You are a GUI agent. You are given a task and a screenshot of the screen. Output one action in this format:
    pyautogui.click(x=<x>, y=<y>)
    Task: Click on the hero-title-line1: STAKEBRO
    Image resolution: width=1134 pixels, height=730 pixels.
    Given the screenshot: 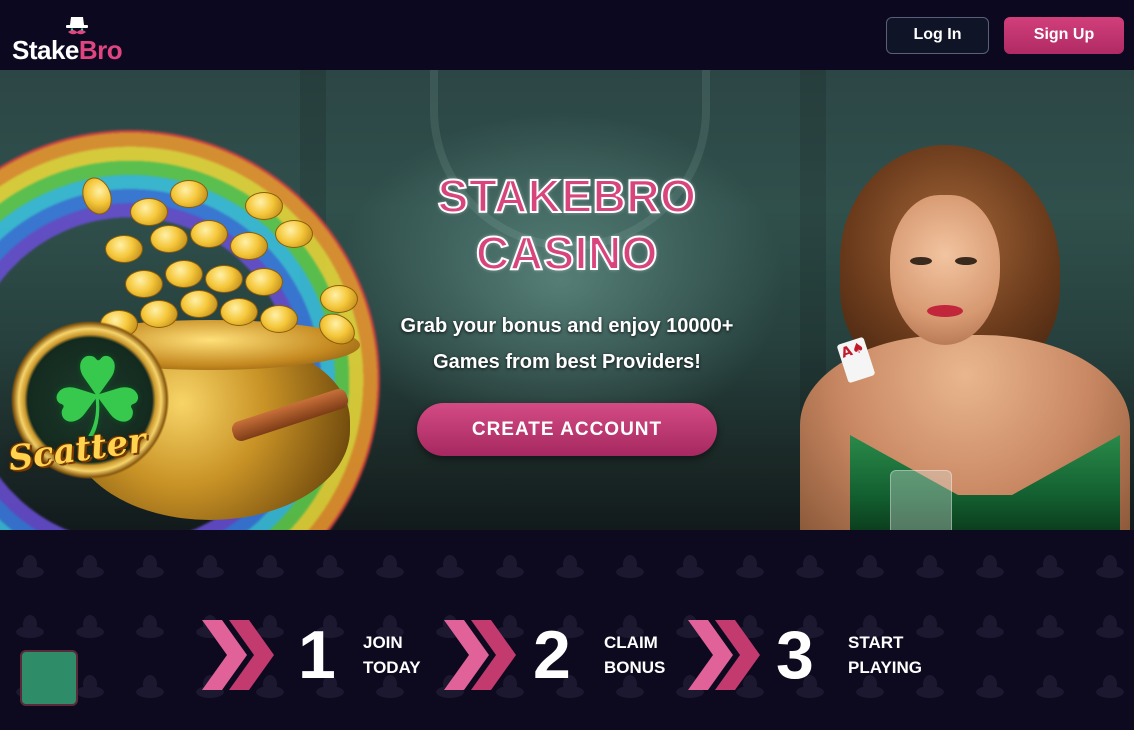 What is the action you would take?
    pyautogui.click(x=567, y=196)
    